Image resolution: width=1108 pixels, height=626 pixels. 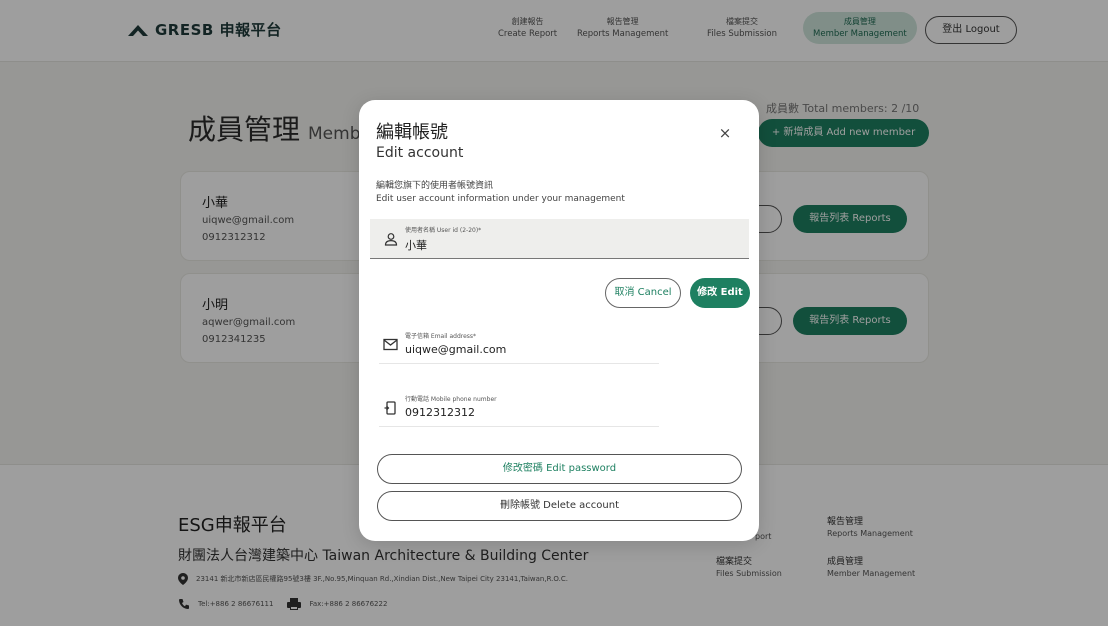 What do you see at coordinates (390, 344) in the screenshot?
I see `mail-icon` at bounding box center [390, 344].